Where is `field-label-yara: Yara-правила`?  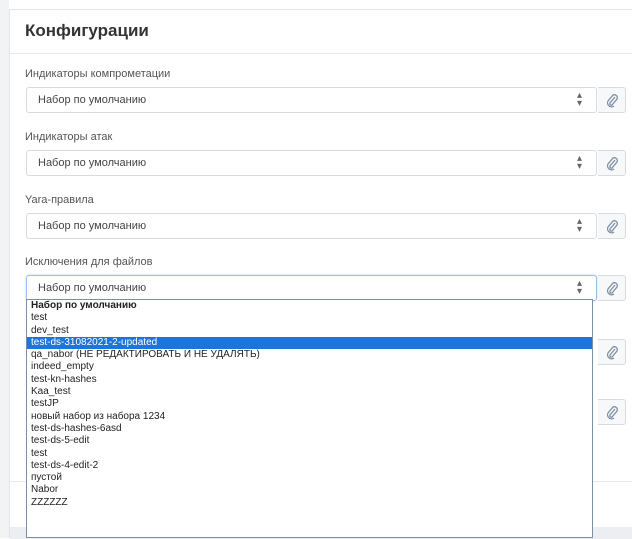 field-label-yara: Yara-правила is located at coordinates (59, 200).